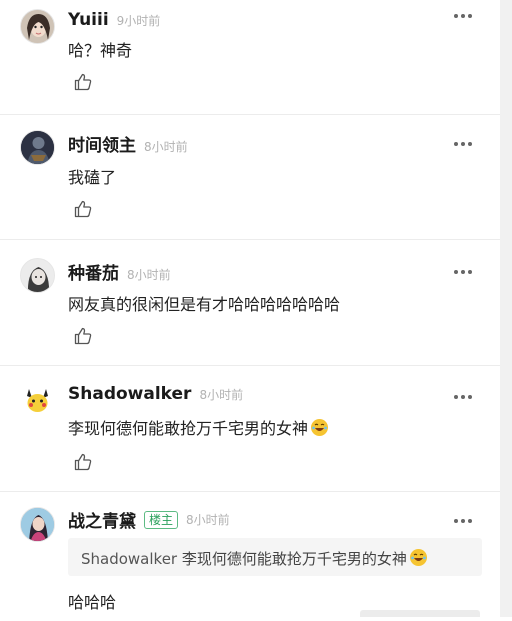 Image resolution: width=512 pixels, height=621 pixels. I want to click on quoted-reply-text: Shadowalker 李现何德何能敢抢万千宅男的女神, so click(254, 558).